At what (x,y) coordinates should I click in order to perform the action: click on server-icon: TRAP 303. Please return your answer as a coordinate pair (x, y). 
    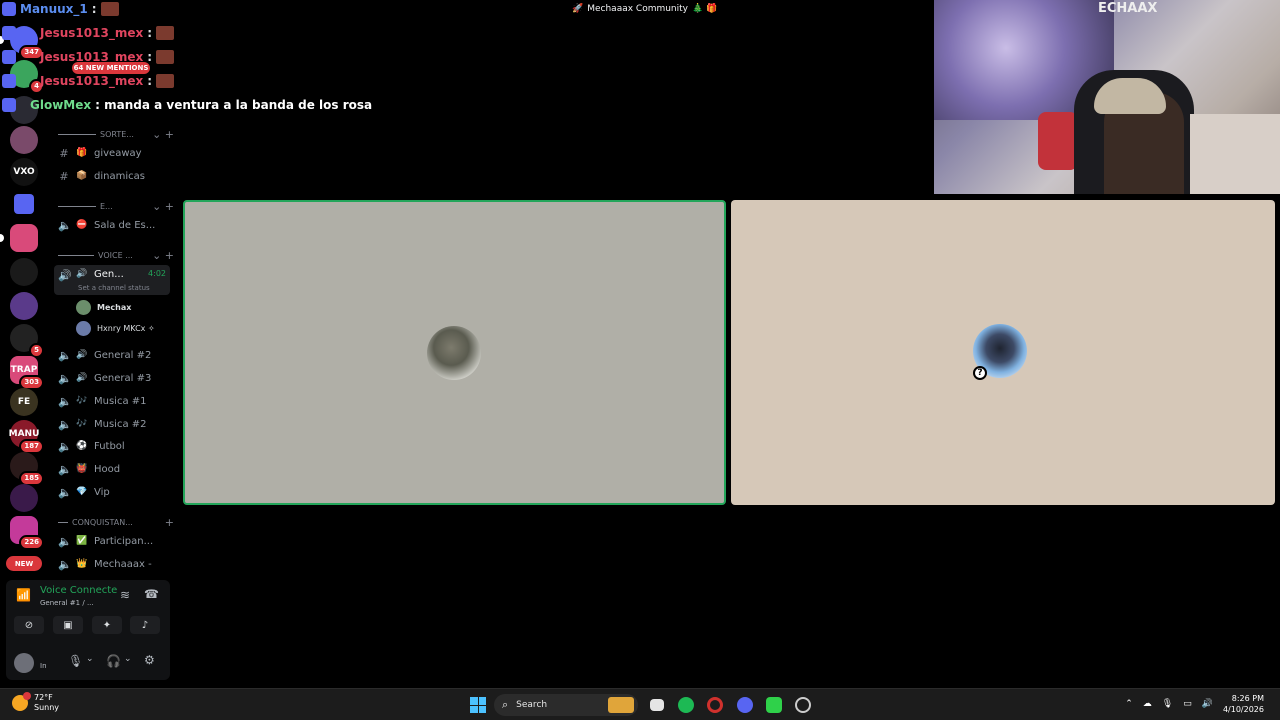
    Looking at the image, I should click on (27, 373).